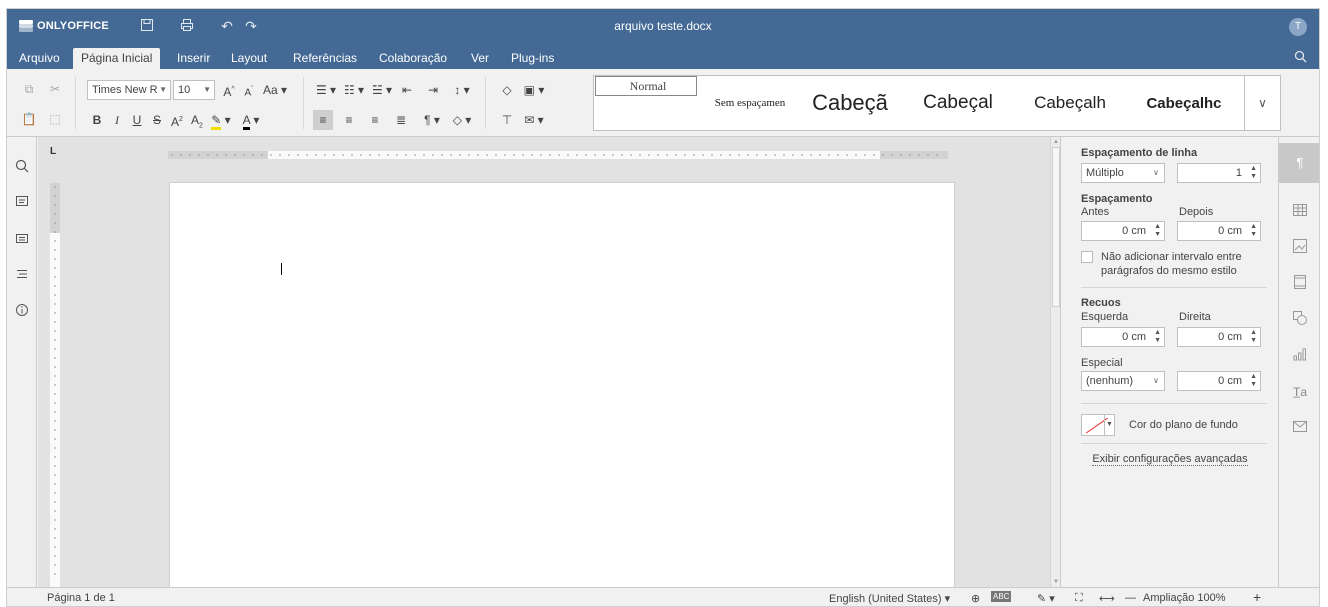 This screenshot has width=1328, height=607. Describe the element at coordinates (349, 120) in the screenshot. I see `align-center-icon: ≡` at that location.